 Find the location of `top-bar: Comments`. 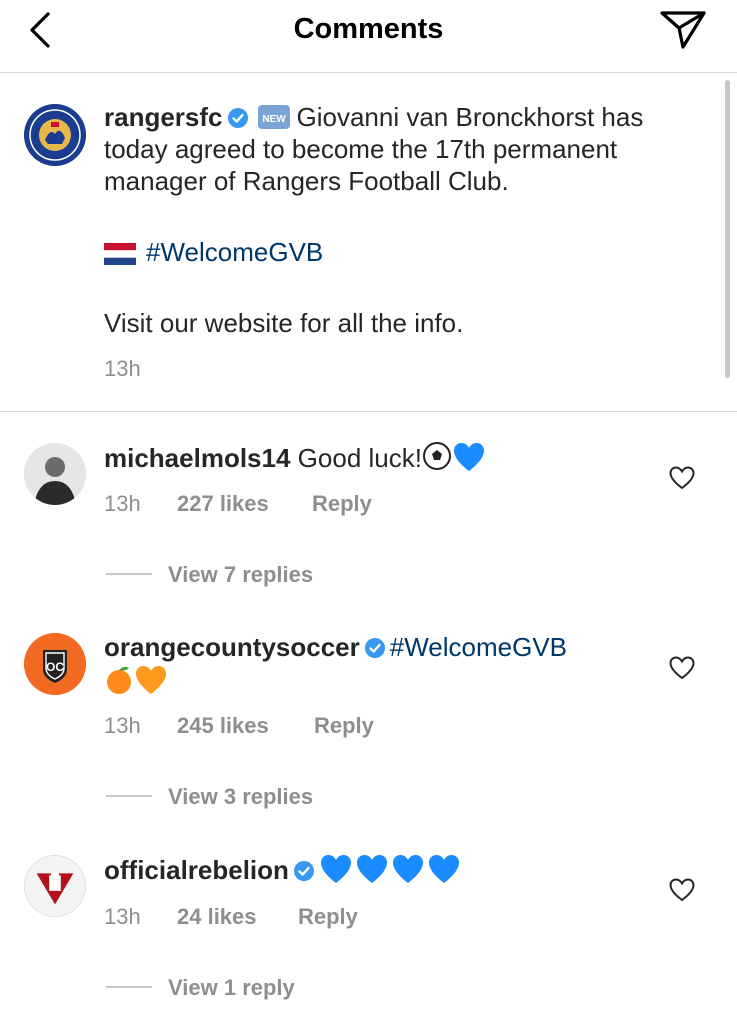

top-bar: Comments is located at coordinates (368, 36).